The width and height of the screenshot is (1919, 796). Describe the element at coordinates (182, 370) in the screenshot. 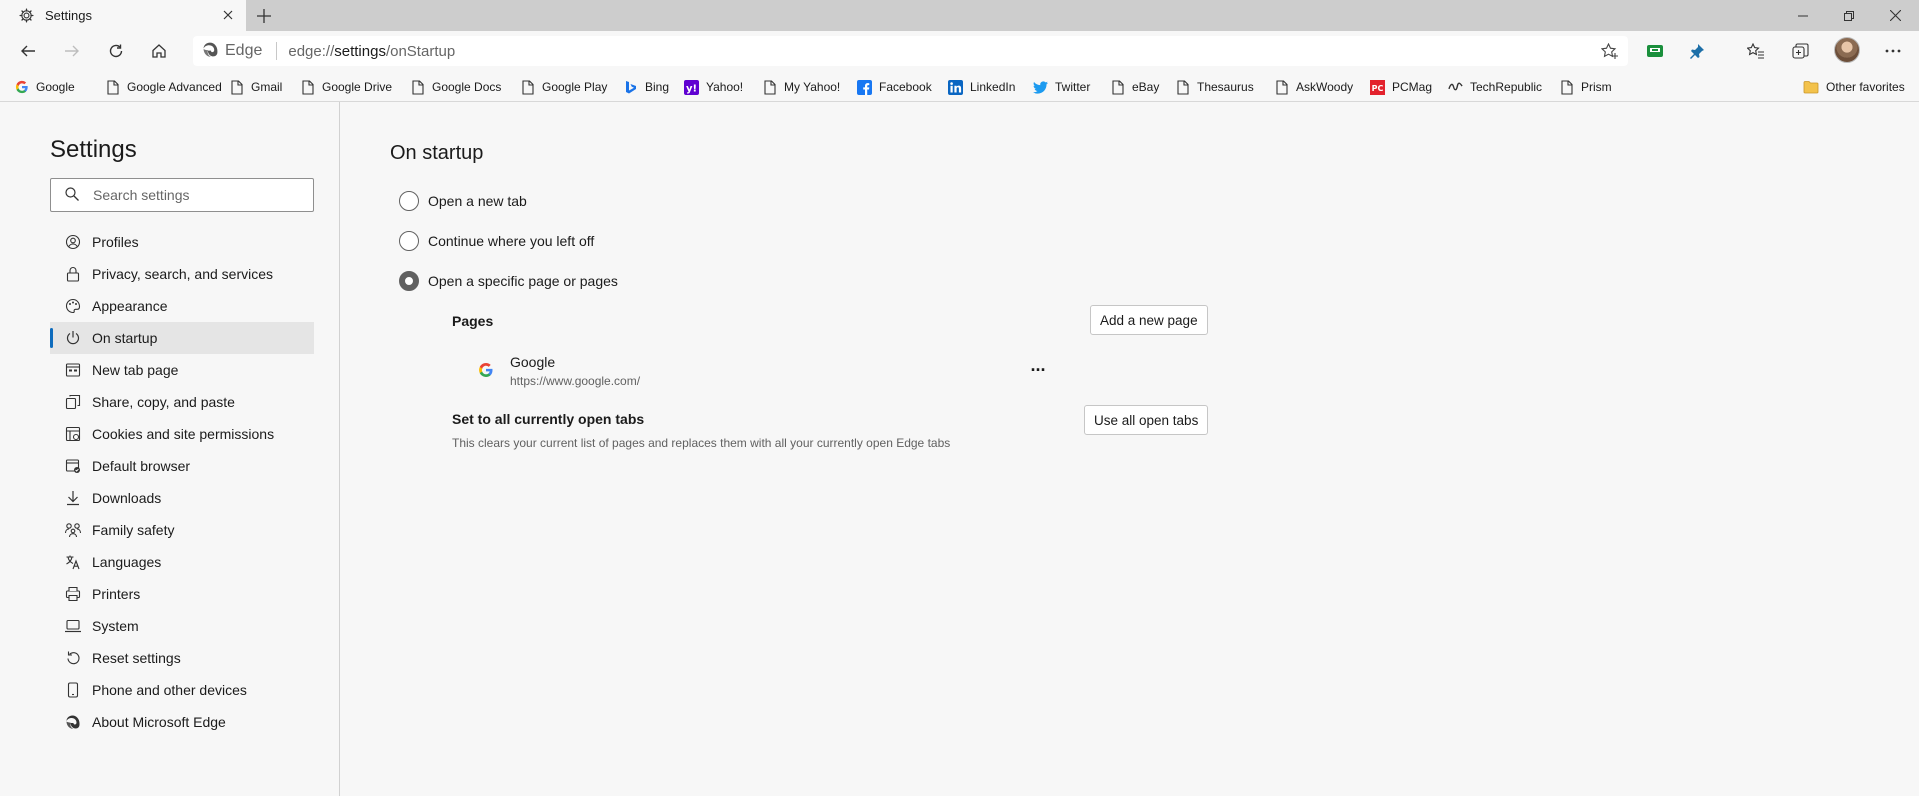

I see `sidebar-item-new-tab-page: New tab page` at that location.